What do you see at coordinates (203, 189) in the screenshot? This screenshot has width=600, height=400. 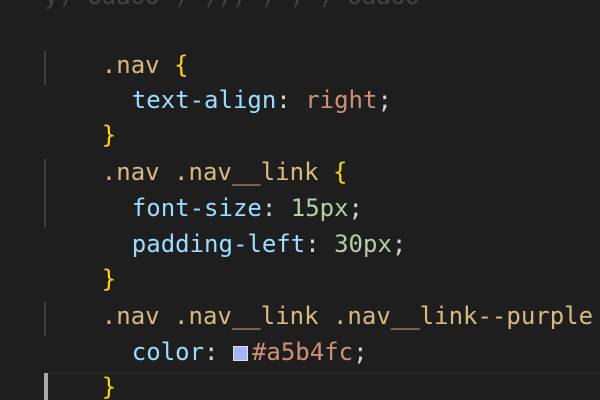 I see `code-line: font-size: 15px;` at bounding box center [203, 189].